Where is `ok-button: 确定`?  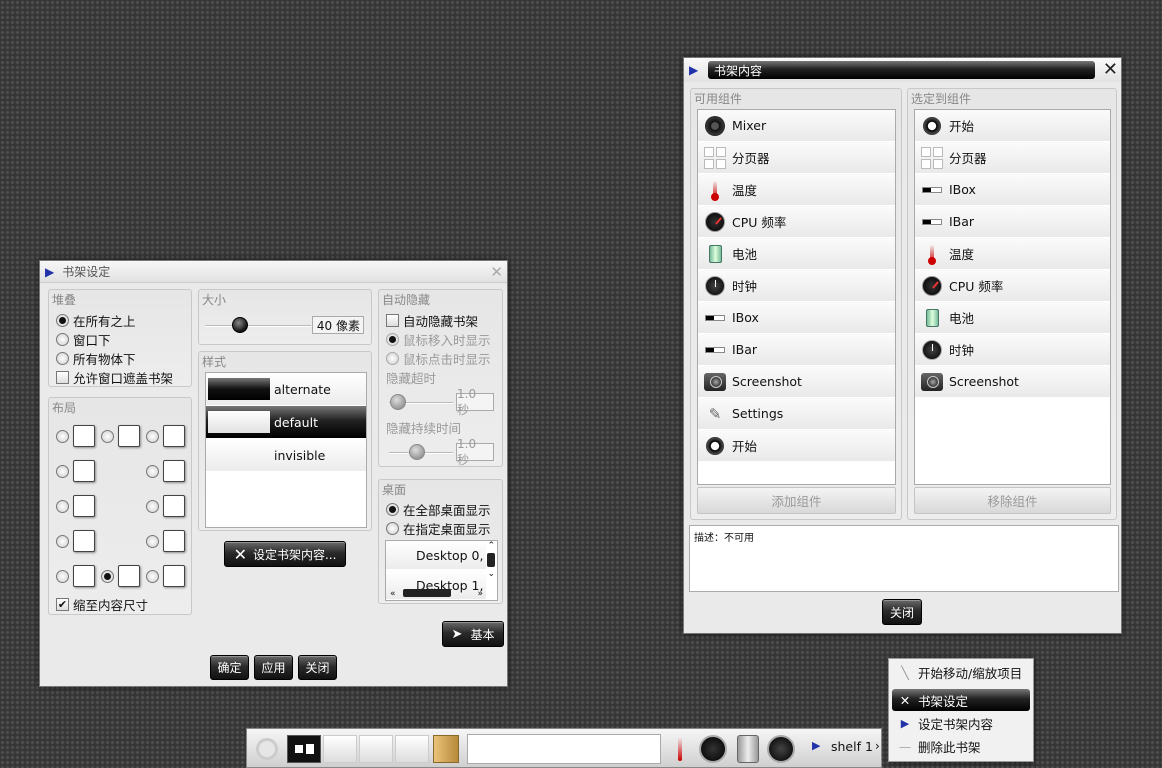 ok-button: 确定 is located at coordinates (229, 667).